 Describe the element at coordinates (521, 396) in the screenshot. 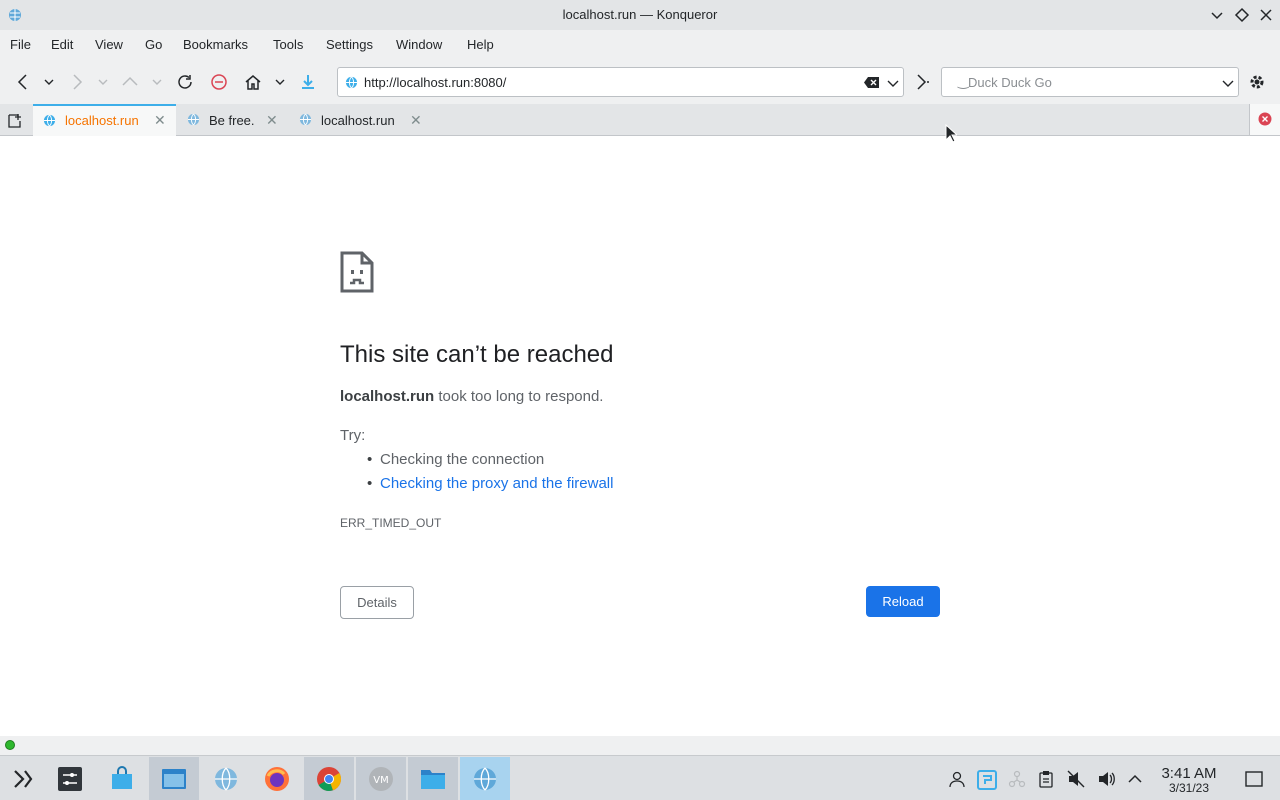

I see `error-message: took too long to respond.` at that location.